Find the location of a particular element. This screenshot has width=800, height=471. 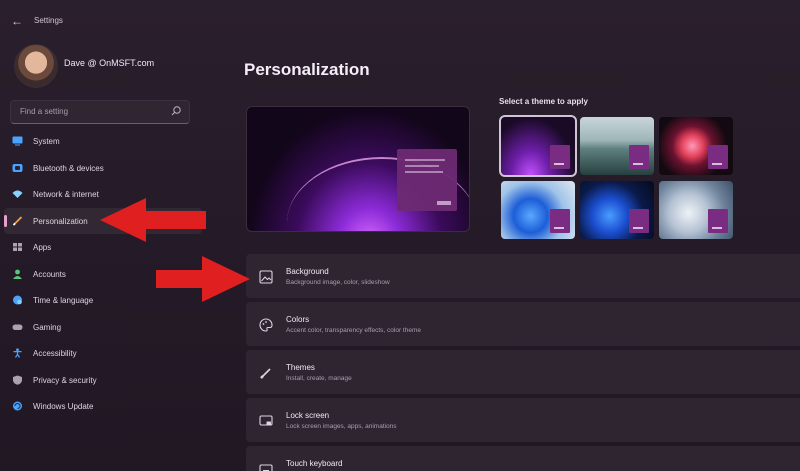

setting-title: Lock screen is located at coordinates (308, 415).